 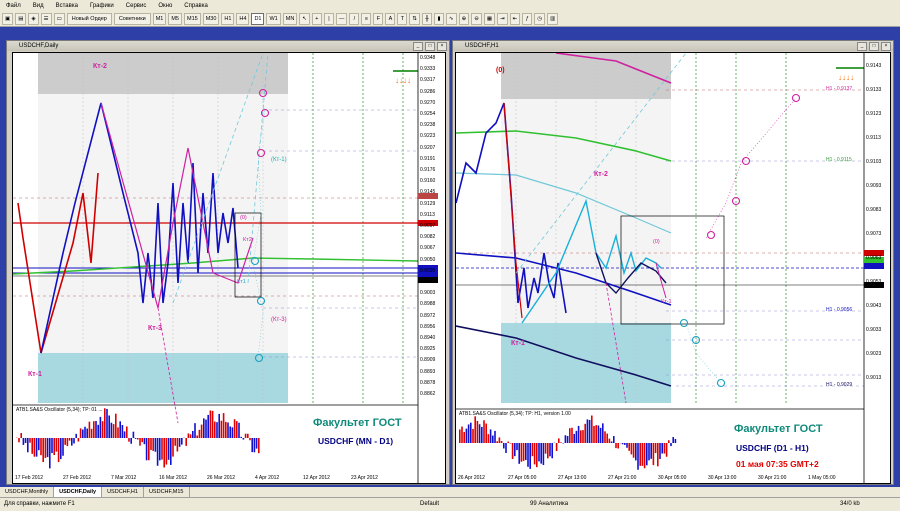 I want to click on candle-chart-icon: ▮, so click(x=439, y=19).